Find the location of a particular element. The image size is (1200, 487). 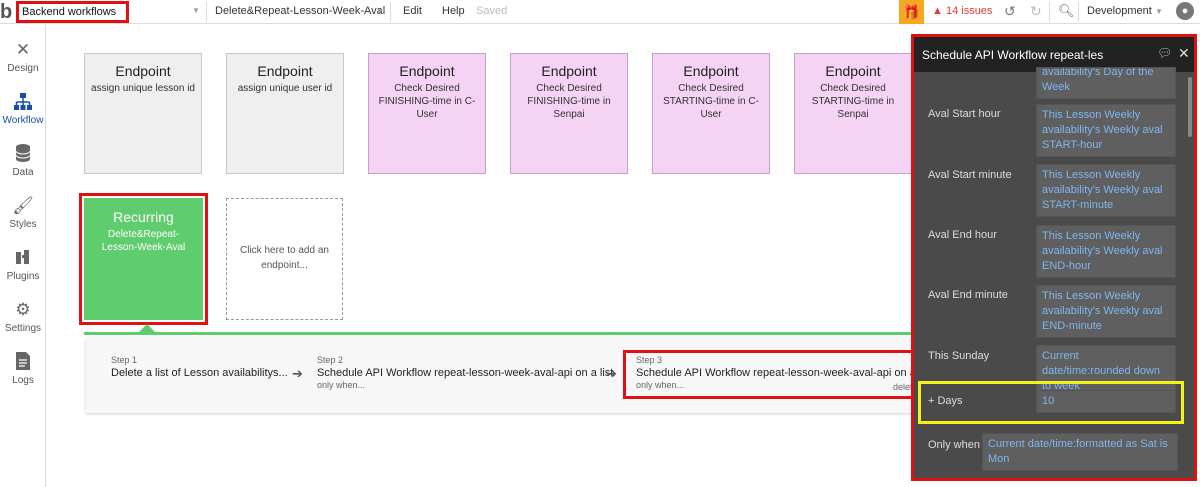

data-icon is located at coordinates (23, 154).